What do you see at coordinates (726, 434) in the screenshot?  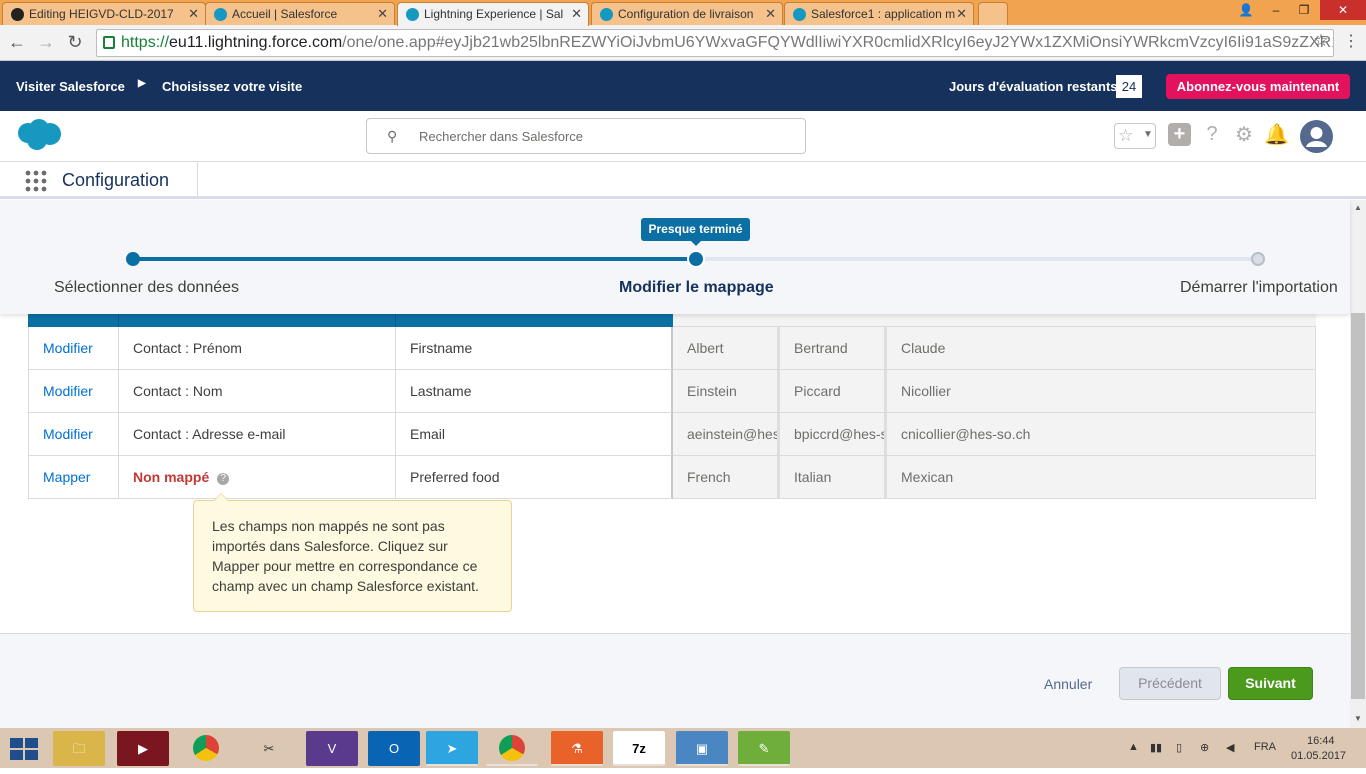 I see `sample-value: aeinstein@hes` at bounding box center [726, 434].